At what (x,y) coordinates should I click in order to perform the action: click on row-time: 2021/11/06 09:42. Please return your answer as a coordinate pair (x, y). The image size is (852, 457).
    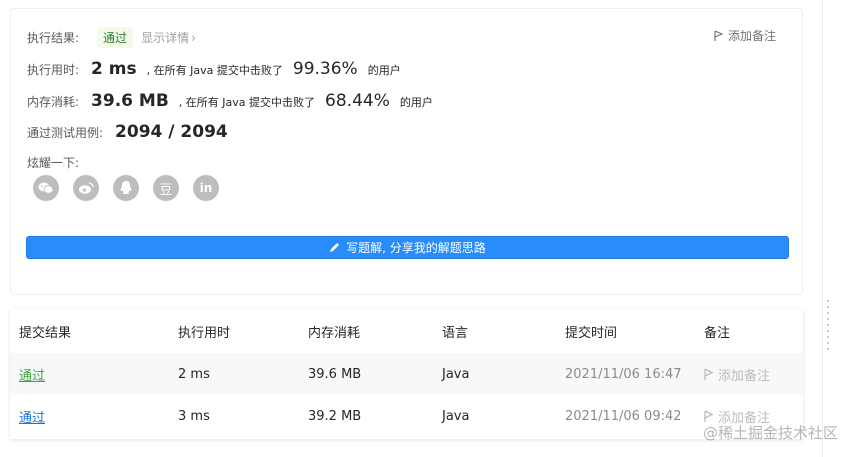
    Looking at the image, I should click on (623, 416).